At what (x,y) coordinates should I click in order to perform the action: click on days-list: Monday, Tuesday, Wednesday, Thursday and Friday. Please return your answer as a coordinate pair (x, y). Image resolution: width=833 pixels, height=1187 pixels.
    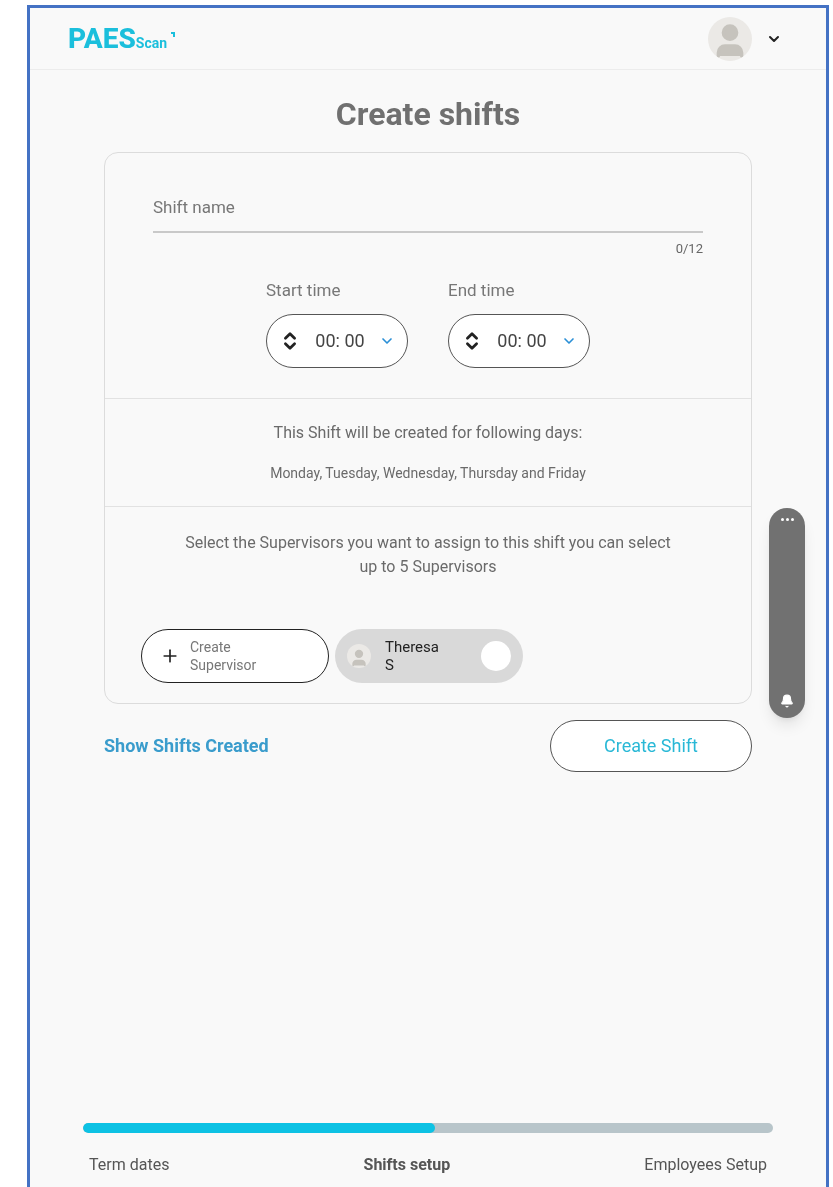
    Looking at the image, I should click on (428, 473).